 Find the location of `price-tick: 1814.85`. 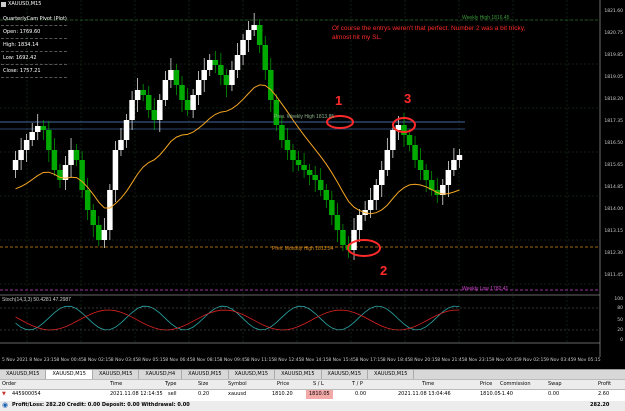

price-tick: 1814.85 is located at coordinates (613, 187).